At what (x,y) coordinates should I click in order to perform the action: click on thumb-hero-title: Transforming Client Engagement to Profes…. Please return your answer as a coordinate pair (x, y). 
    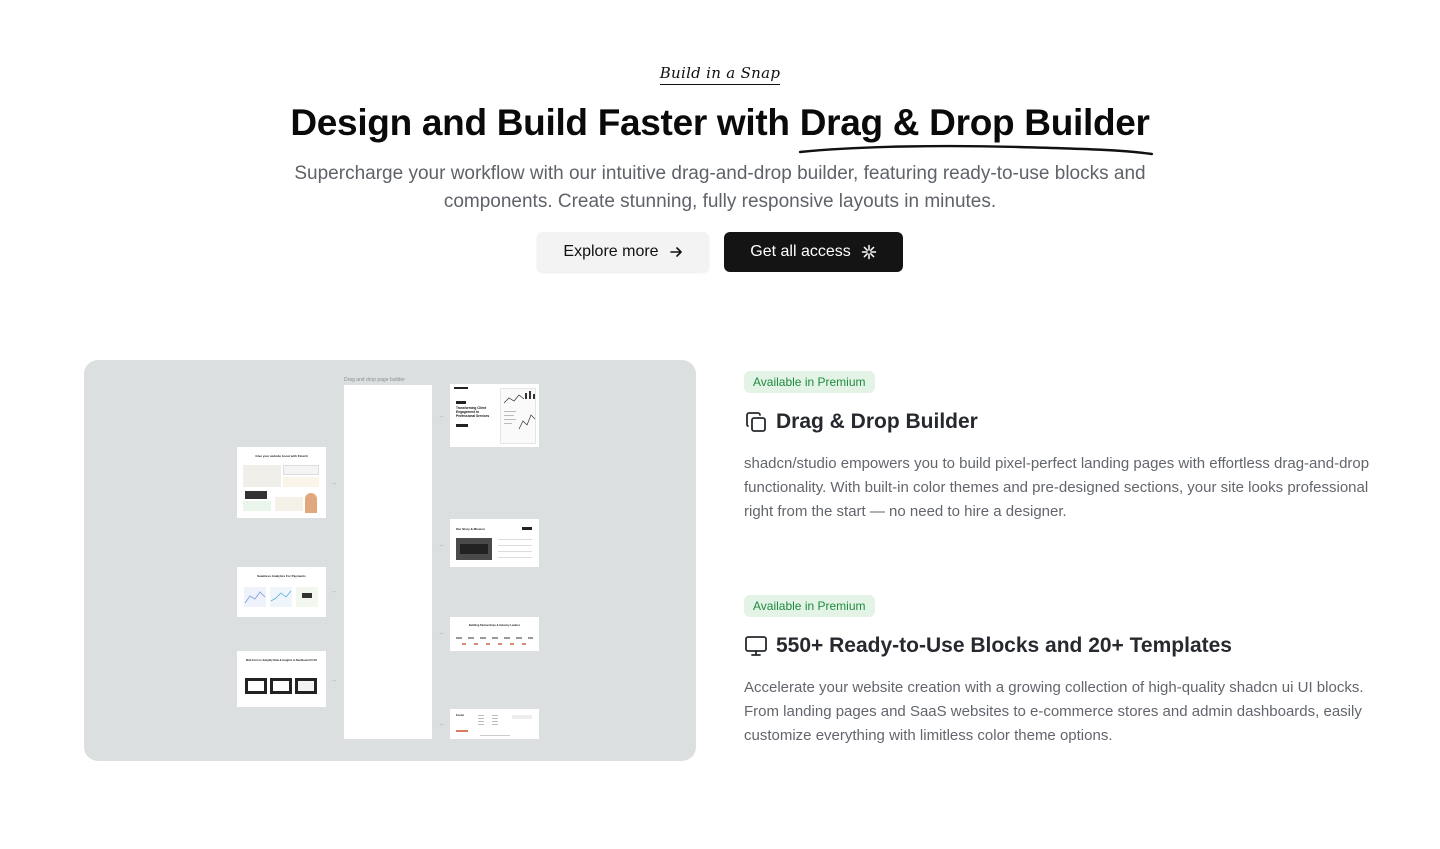
    Looking at the image, I should click on (473, 412).